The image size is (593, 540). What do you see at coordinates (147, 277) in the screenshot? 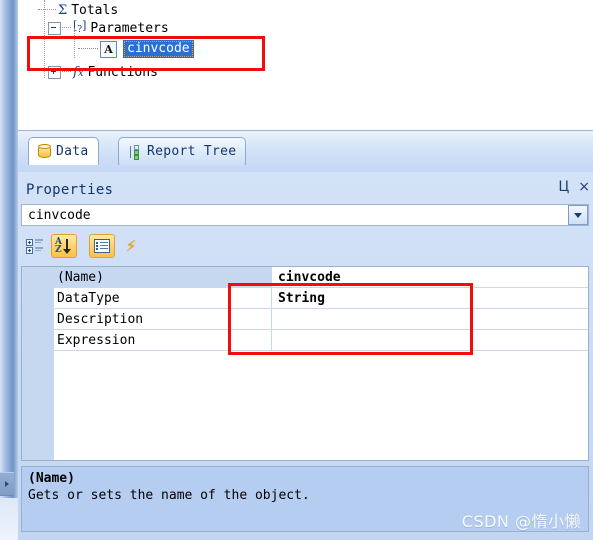
I see `property-name-cell: (Name)` at bounding box center [147, 277].